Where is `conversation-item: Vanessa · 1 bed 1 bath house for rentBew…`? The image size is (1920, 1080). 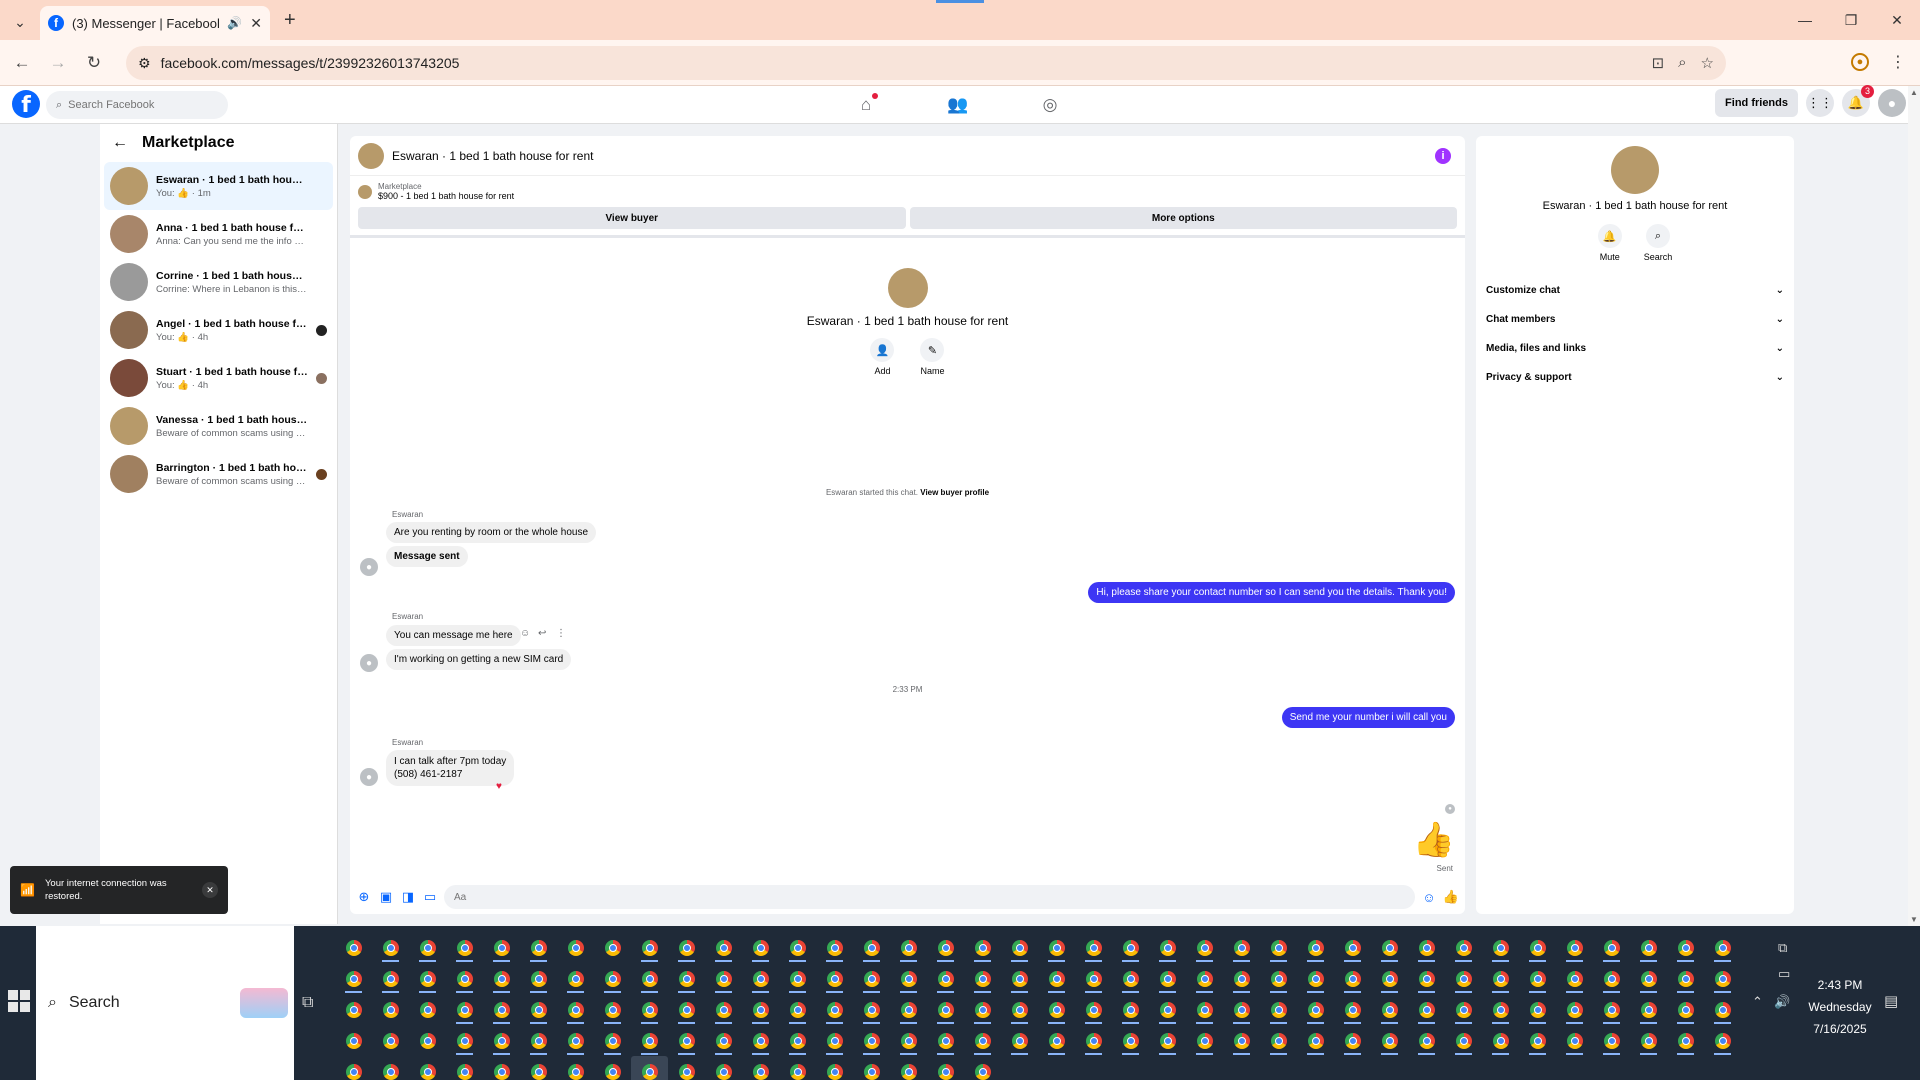
conversation-item: Vanessa · 1 bed 1 bath house for rentBew… is located at coordinates (218, 426).